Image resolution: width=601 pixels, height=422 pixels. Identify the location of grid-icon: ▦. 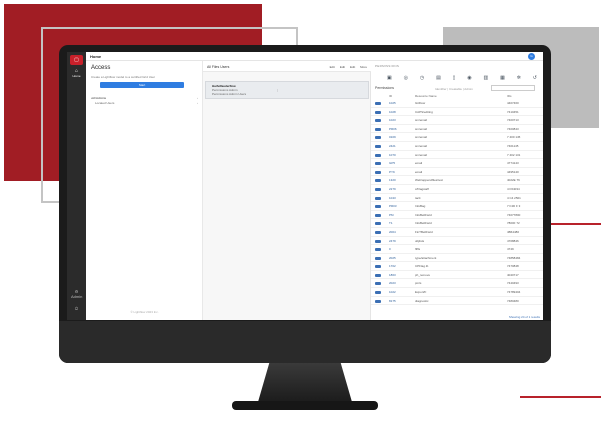
(502, 78).